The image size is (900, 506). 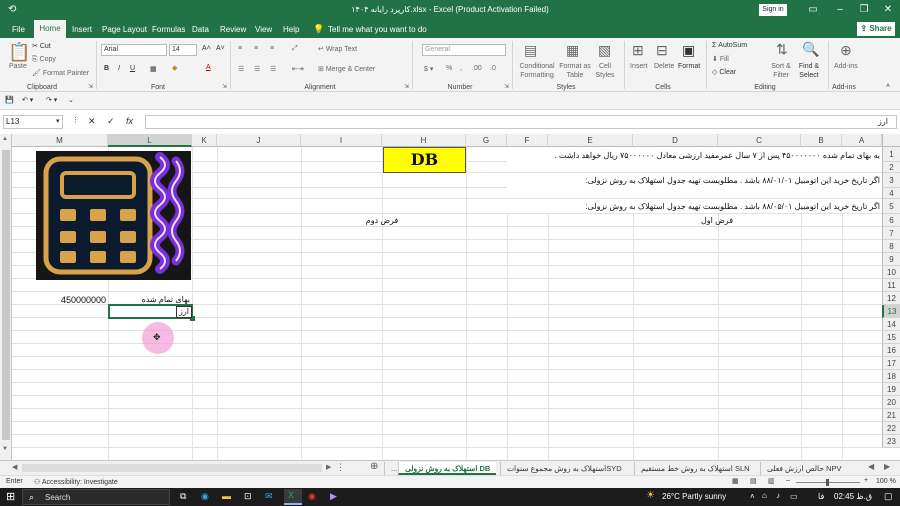 I want to click on column-header-f: F, so click(x=527, y=140).